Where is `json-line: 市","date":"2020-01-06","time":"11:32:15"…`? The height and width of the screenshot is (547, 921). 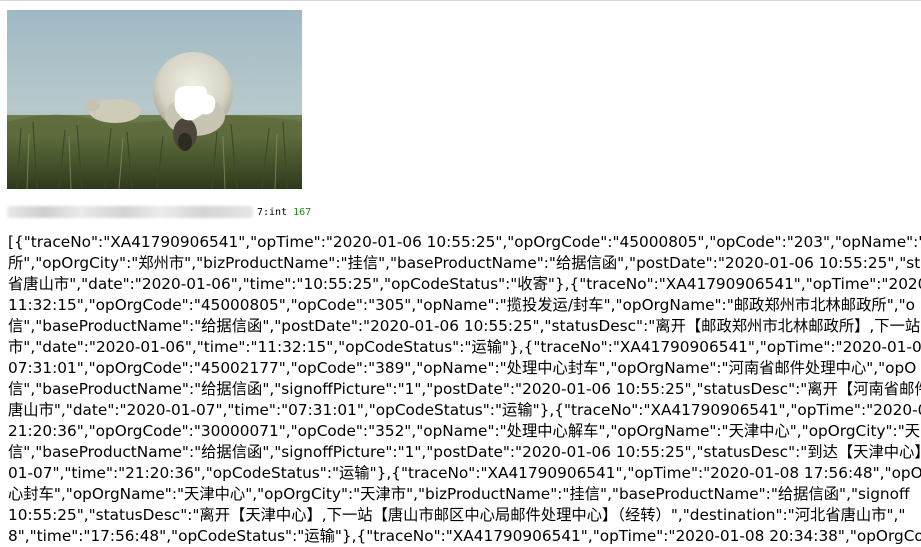
json-line: 市","date":"2020-01-06","time":"11:32:15"… is located at coordinates (464, 347).